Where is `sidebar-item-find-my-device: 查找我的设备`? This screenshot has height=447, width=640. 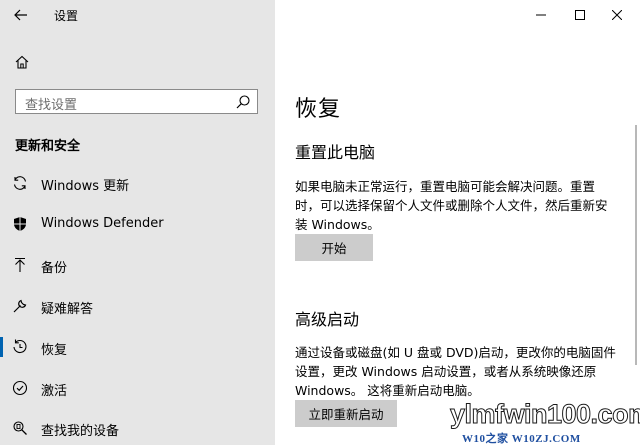
sidebar-item-find-my-device: 查找我的设备 is located at coordinates (137, 428).